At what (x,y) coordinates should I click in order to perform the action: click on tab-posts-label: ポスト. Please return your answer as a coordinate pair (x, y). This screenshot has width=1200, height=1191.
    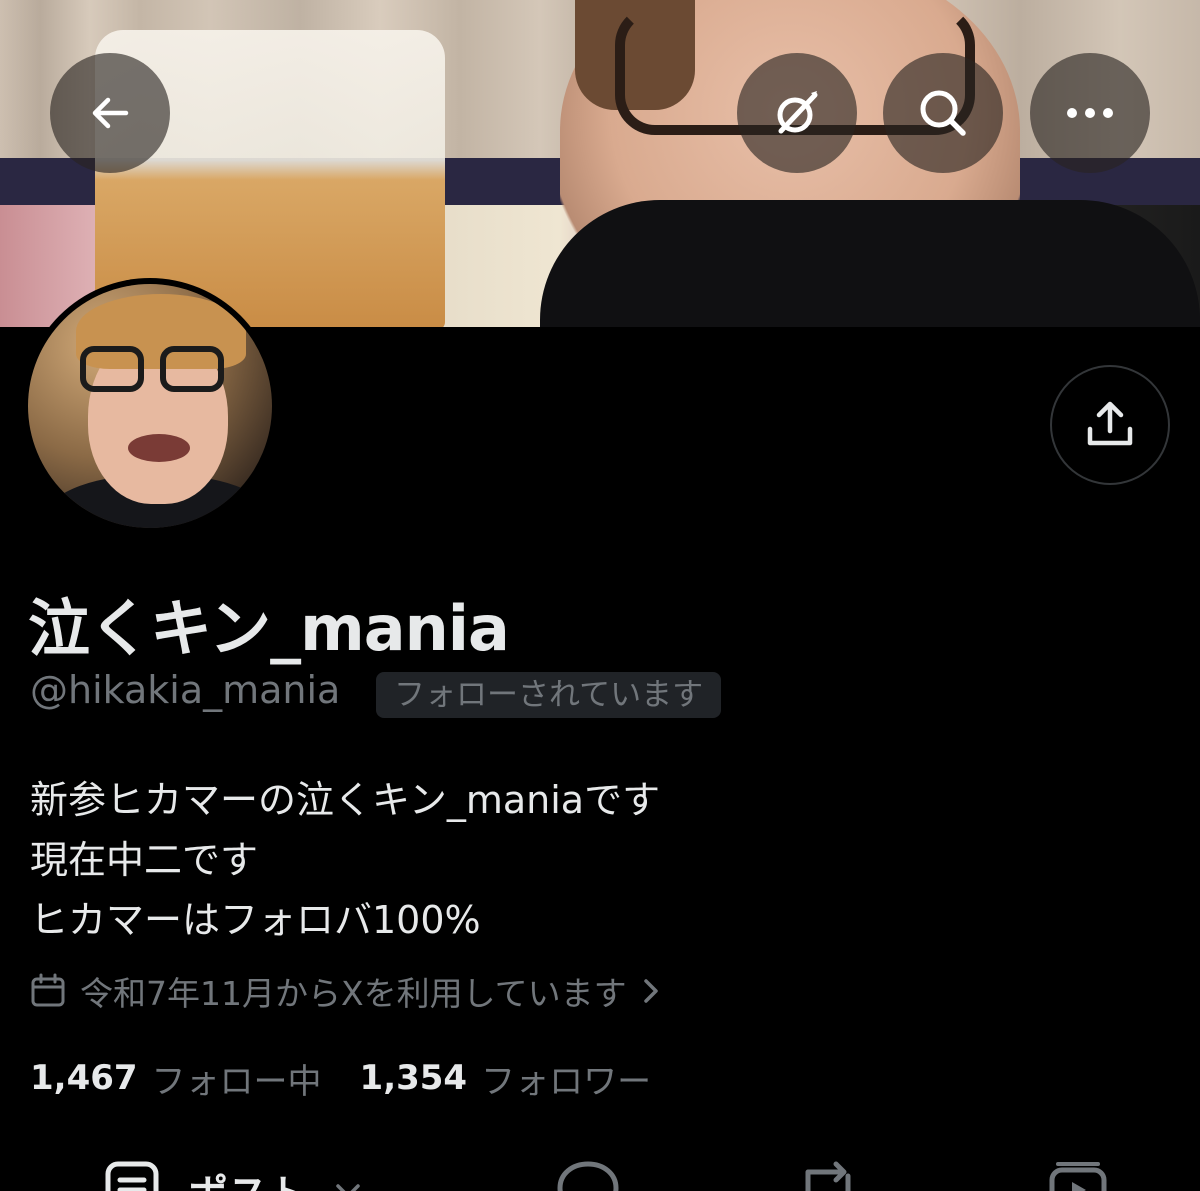
    Looking at the image, I should click on (248, 1176).